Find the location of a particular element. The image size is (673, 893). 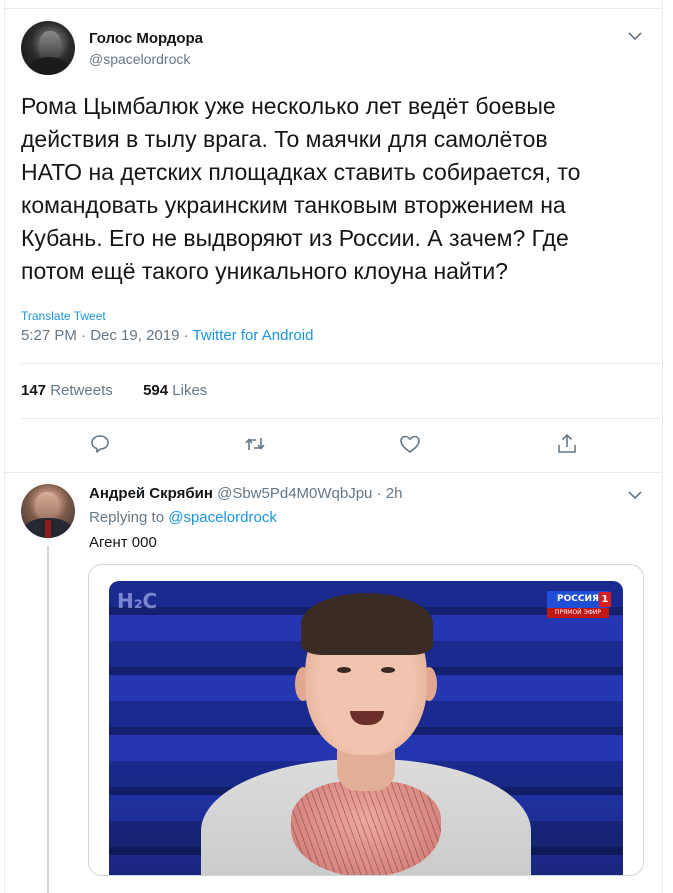

top-divider is located at coordinates (333, 8).